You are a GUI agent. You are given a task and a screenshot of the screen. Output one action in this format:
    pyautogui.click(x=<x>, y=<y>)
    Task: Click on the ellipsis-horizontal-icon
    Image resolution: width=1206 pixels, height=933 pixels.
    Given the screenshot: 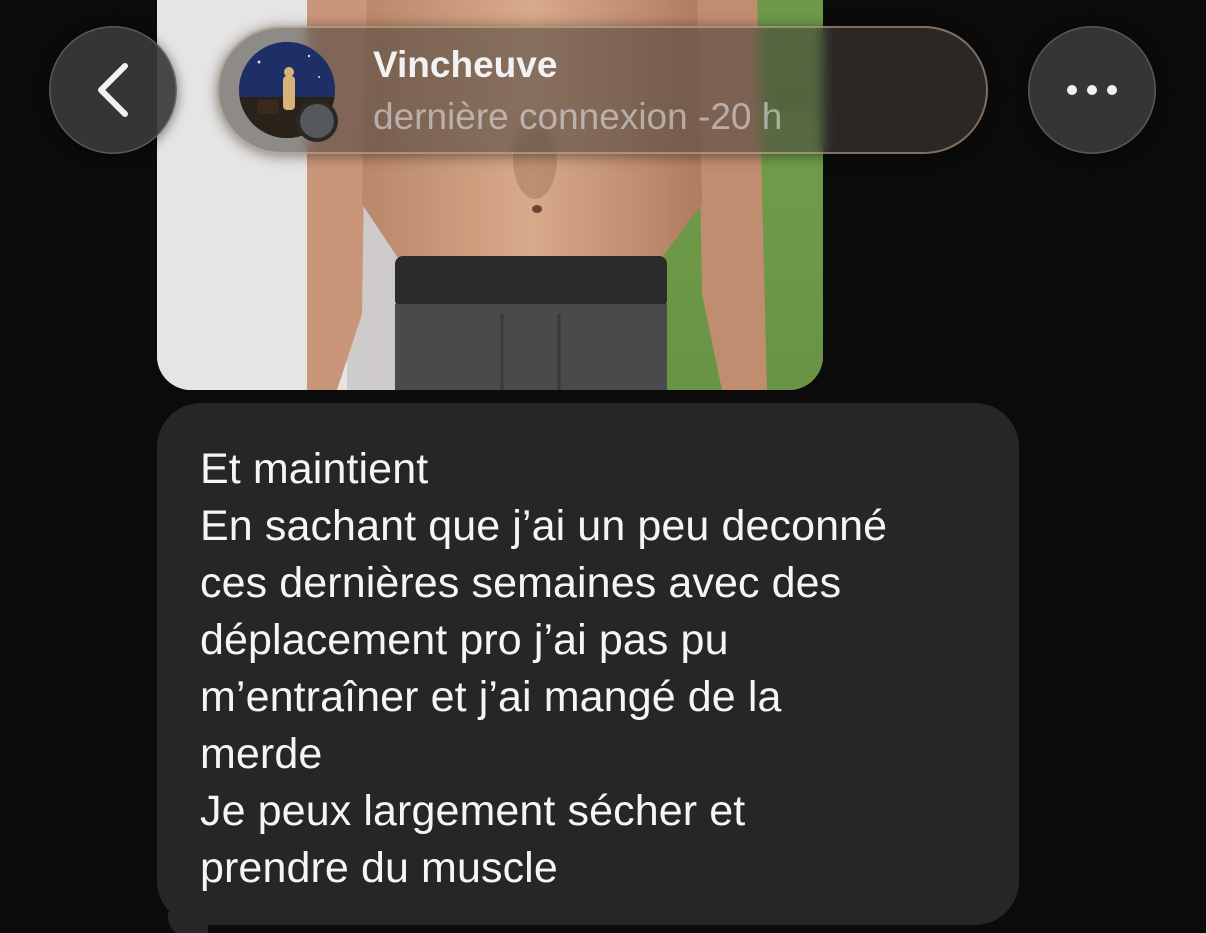 What is the action you would take?
    pyautogui.click(x=1092, y=90)
    